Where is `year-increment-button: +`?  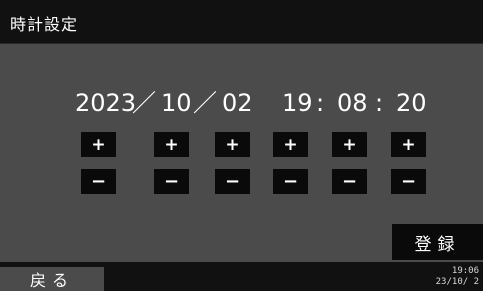 year-increment-button: + is located at coordinates (98, 144).